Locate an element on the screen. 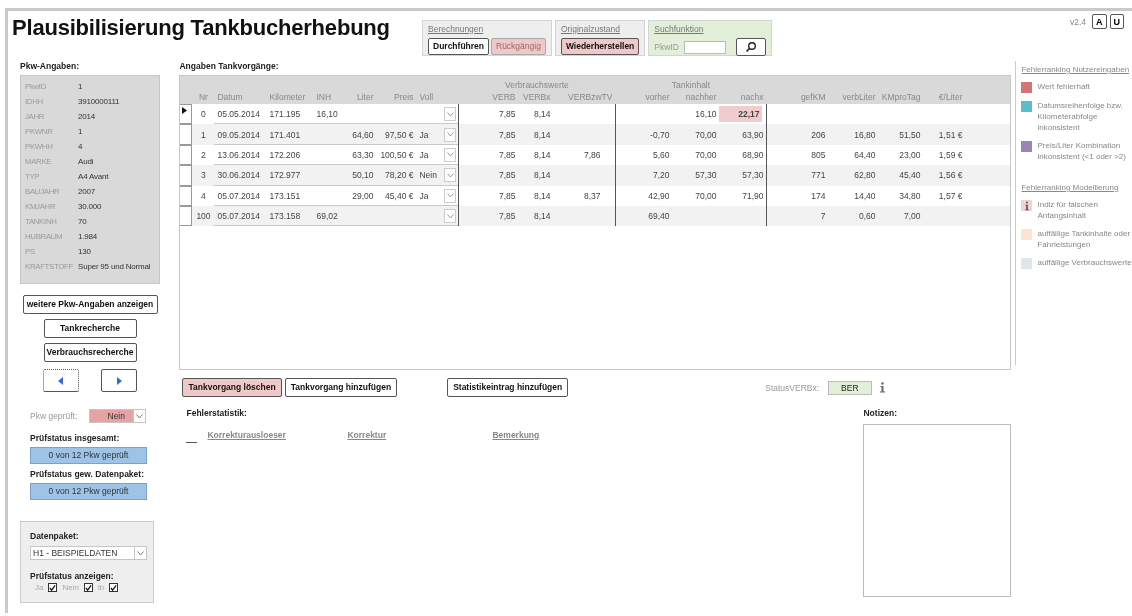 This screenshot has width=1132, height=616. field-label: StatusVERBx: is located at coordinates (792, 387).